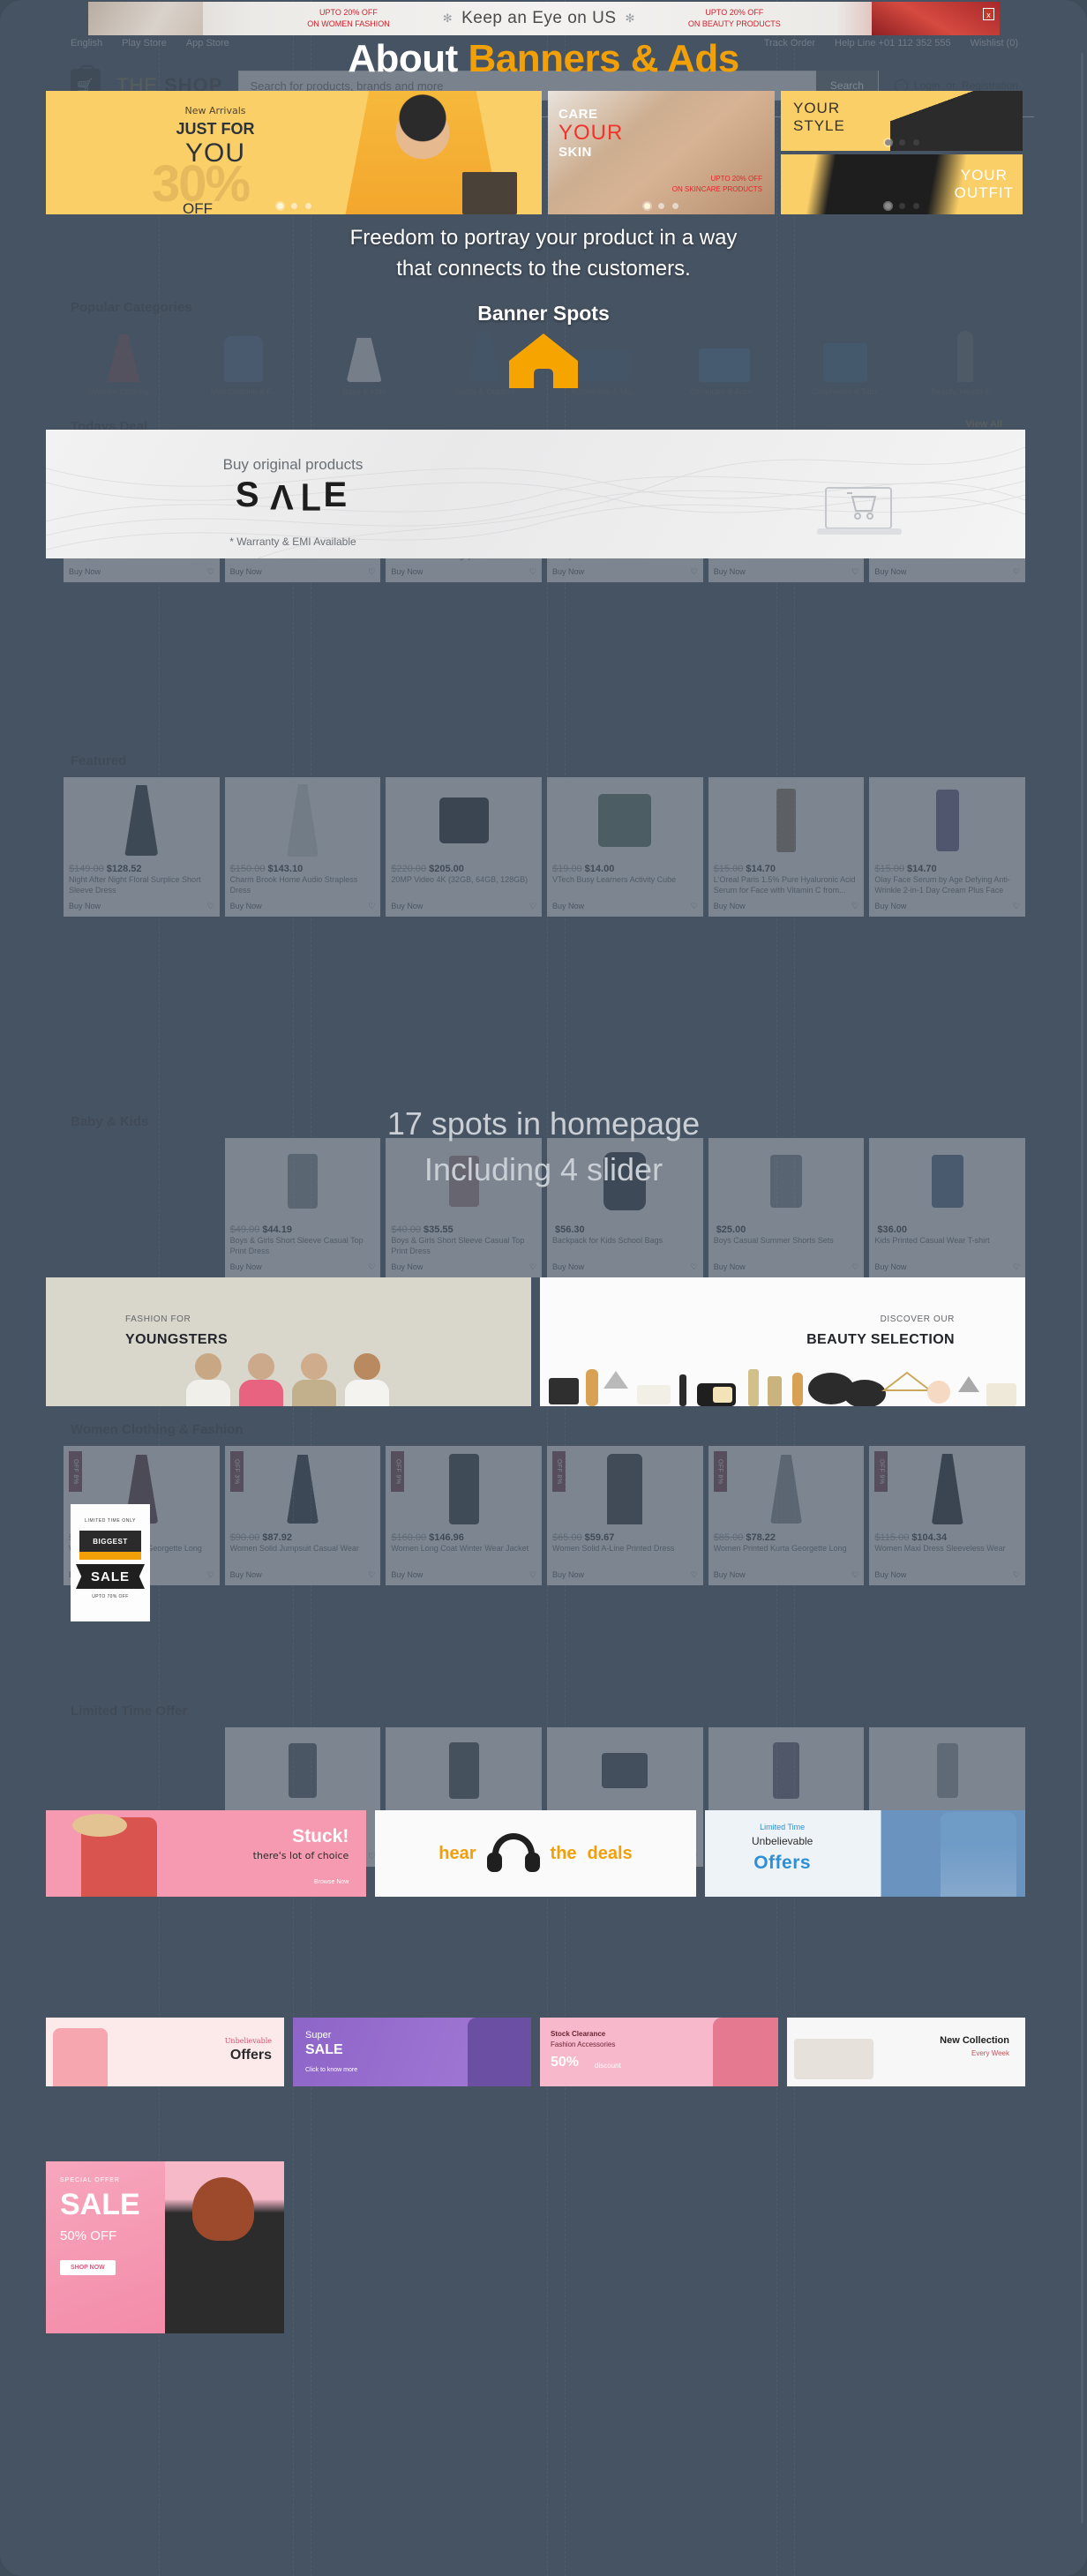 Image resolution: width=1087 pixels, height=2576 pixels. Describe the element at coordinates (902, 184) in the screenshot. I see `slide-your-outfit: YOUR OUTFIT` at that location.